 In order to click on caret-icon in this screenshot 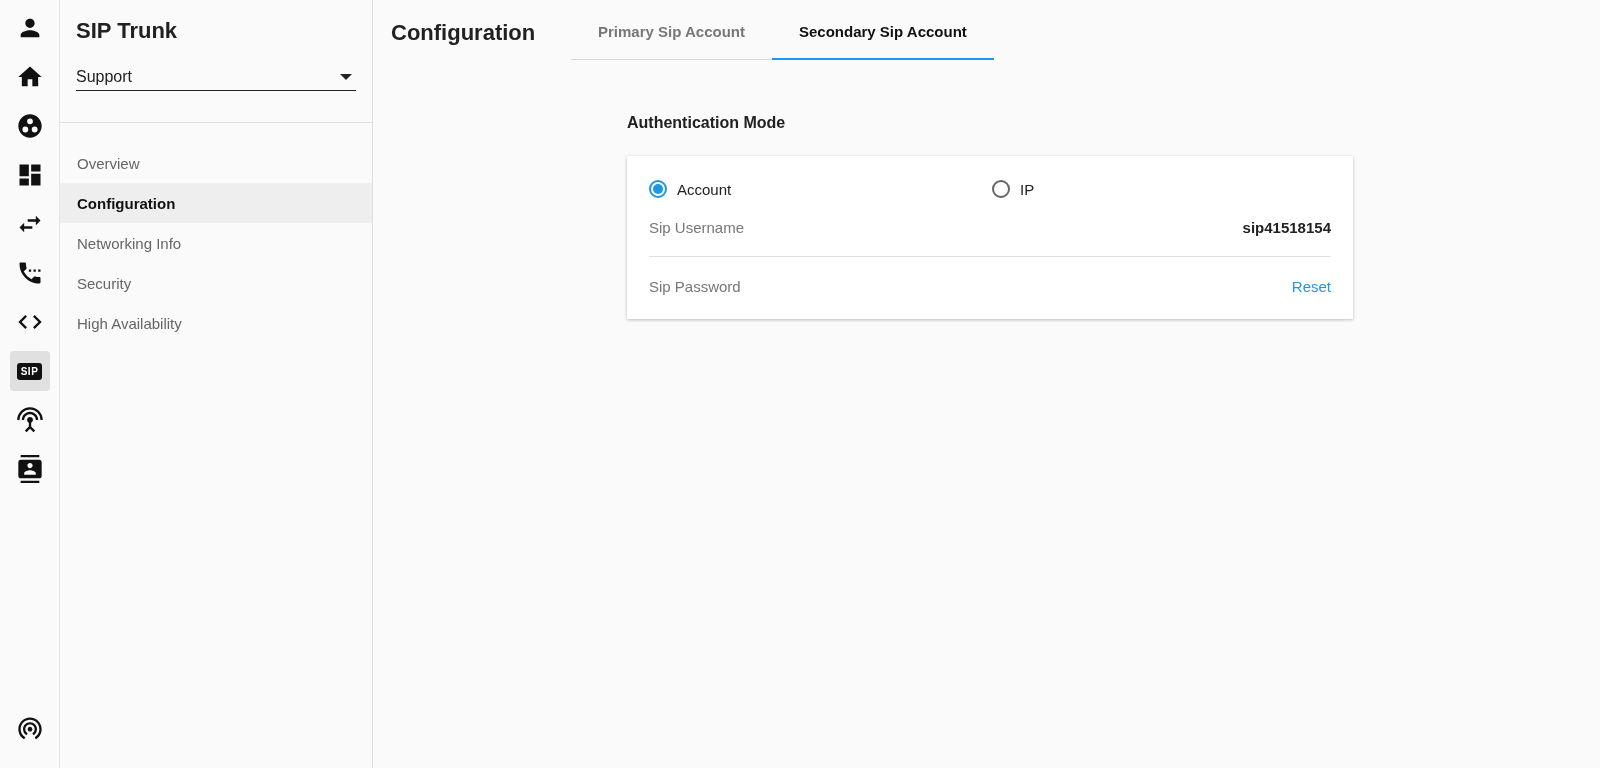, I will do `click(346, 77)`.